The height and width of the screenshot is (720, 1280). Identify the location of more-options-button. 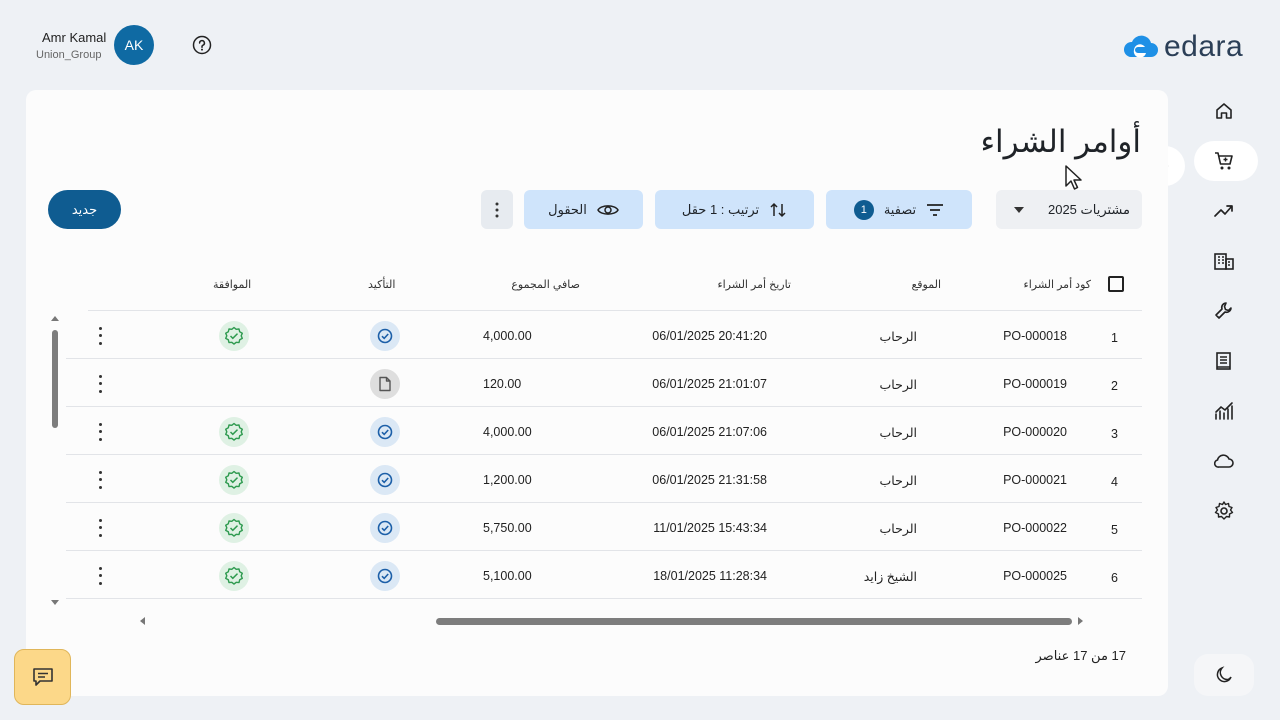
(497, 209).